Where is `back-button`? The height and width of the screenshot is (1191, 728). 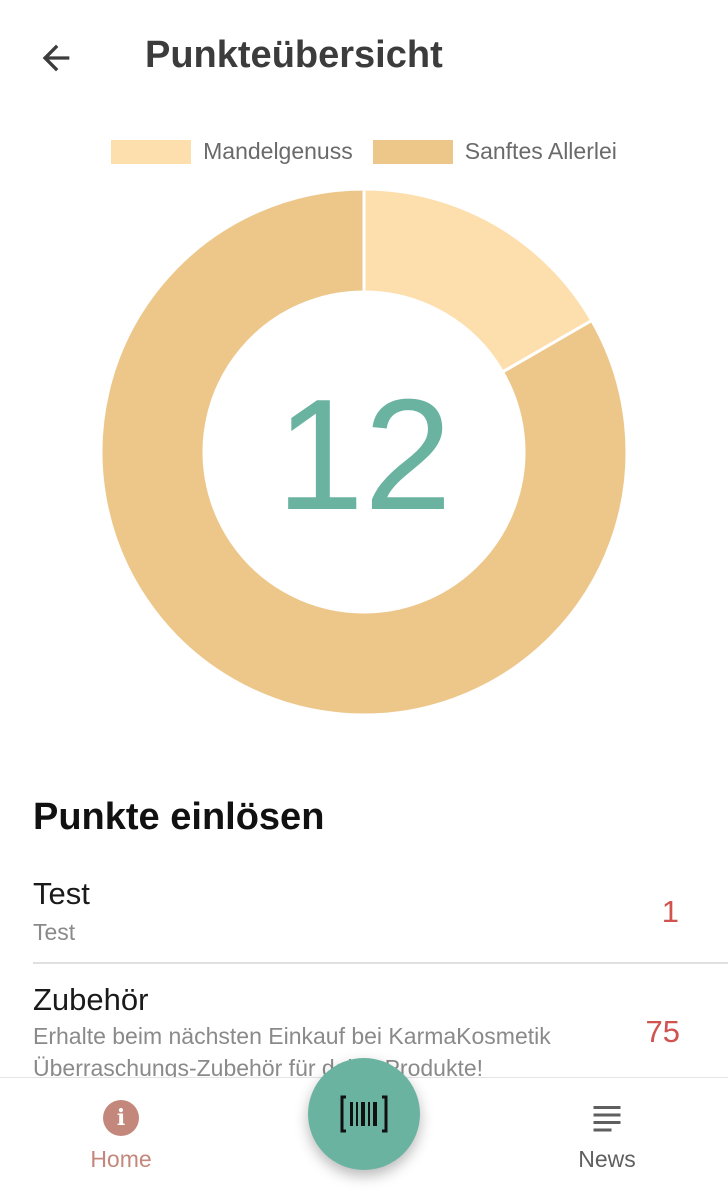 back-button is located at coordinates (56, 58).